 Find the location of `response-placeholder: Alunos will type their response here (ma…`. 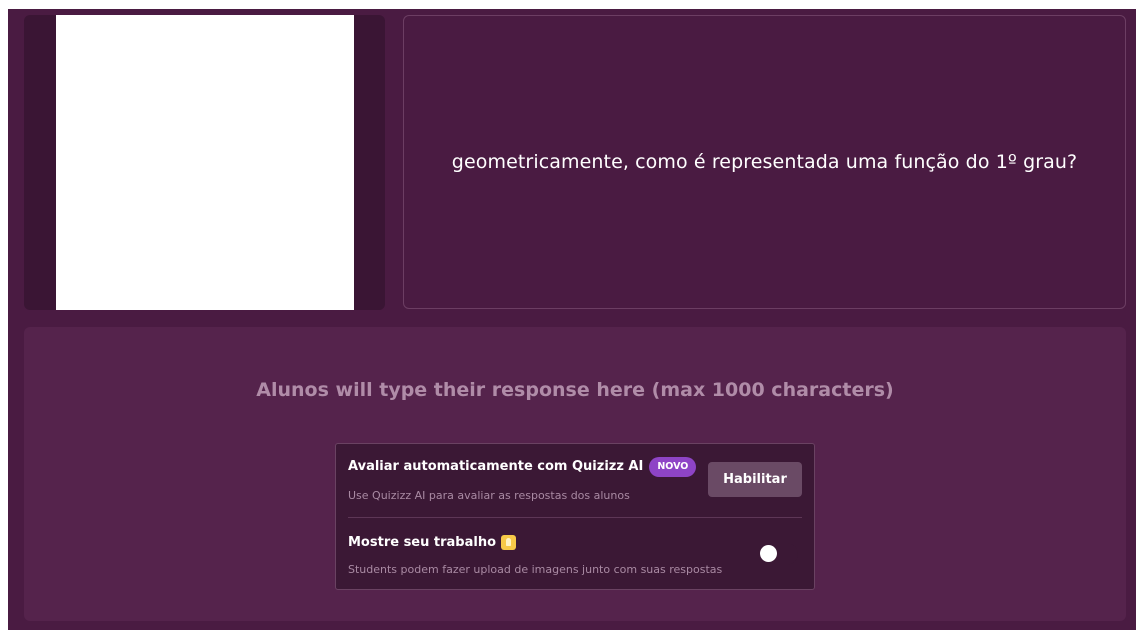

response-placeholder: Alunos will type their response here (ma… is located at coordinates (575, 390).